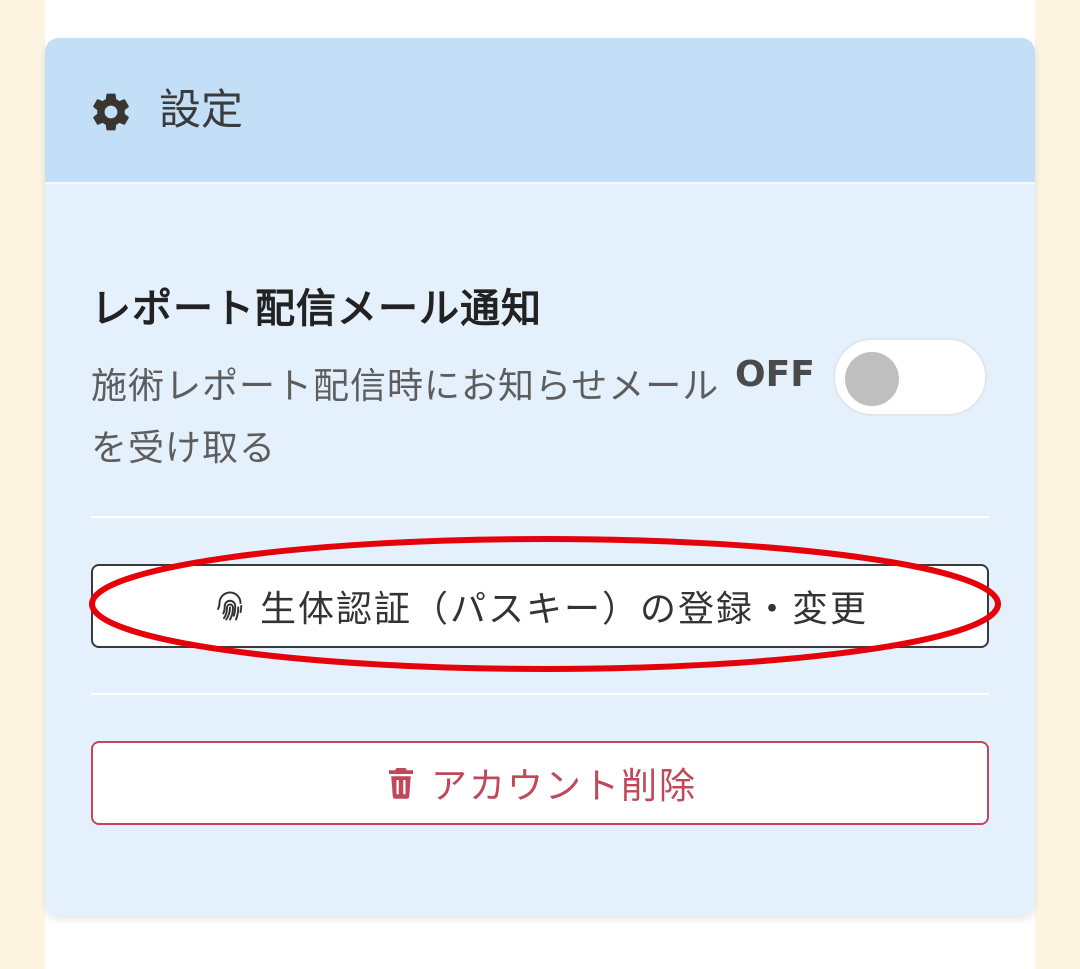 This screenshot has width=1080, height=969. What do you see at coordinates (775, 374) in the screenshot?
I see `toggle-state-label: OFF` at bounding box center [775, 374].